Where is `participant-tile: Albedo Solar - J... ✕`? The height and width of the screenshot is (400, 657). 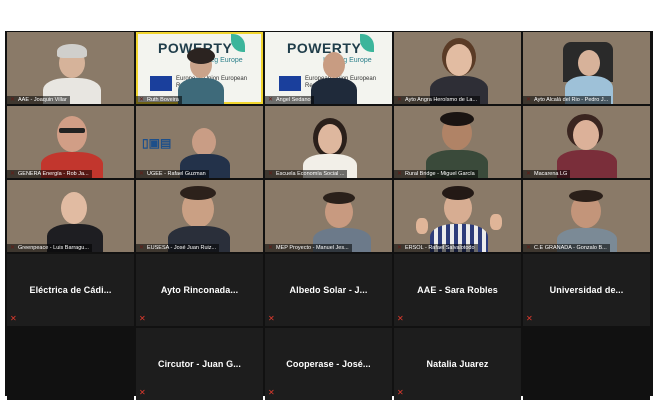
participant-tile: Albedo Solar - J... ✕ is located at coordinates (328, 290).